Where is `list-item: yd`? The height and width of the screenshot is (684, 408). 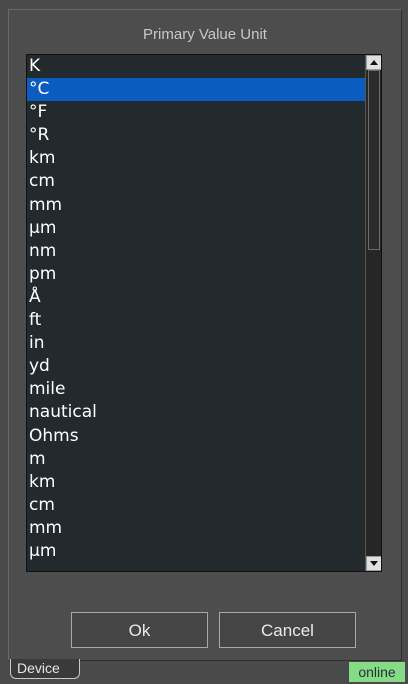
list-item: yd is located at coordinates (196, 366).